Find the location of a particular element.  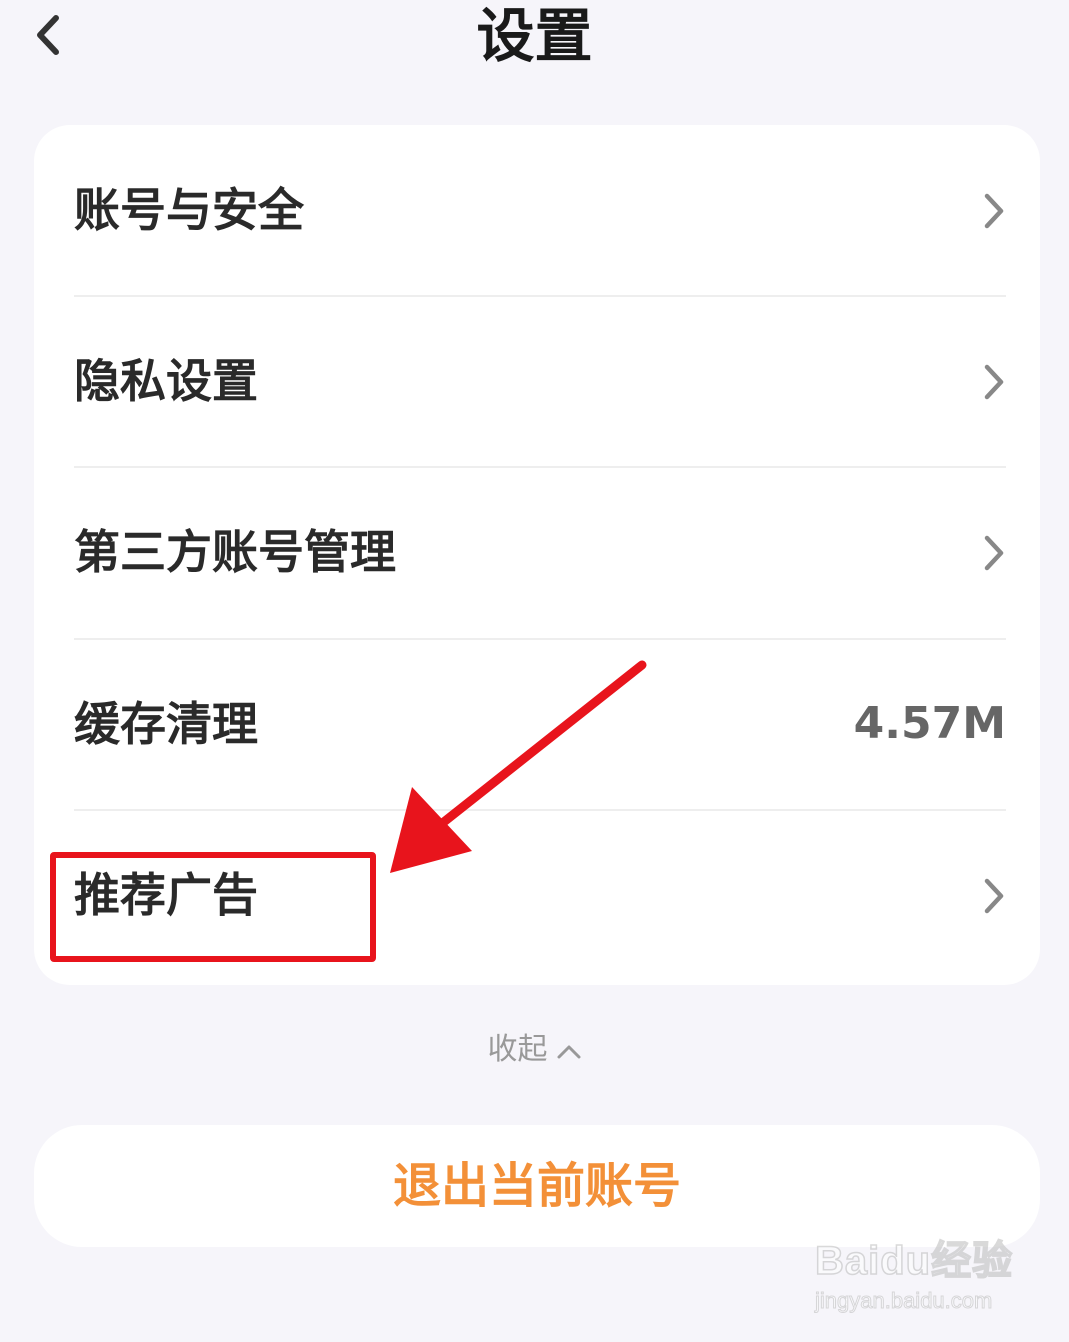

red-arrow-annotation is located at coordinates (518, 766).